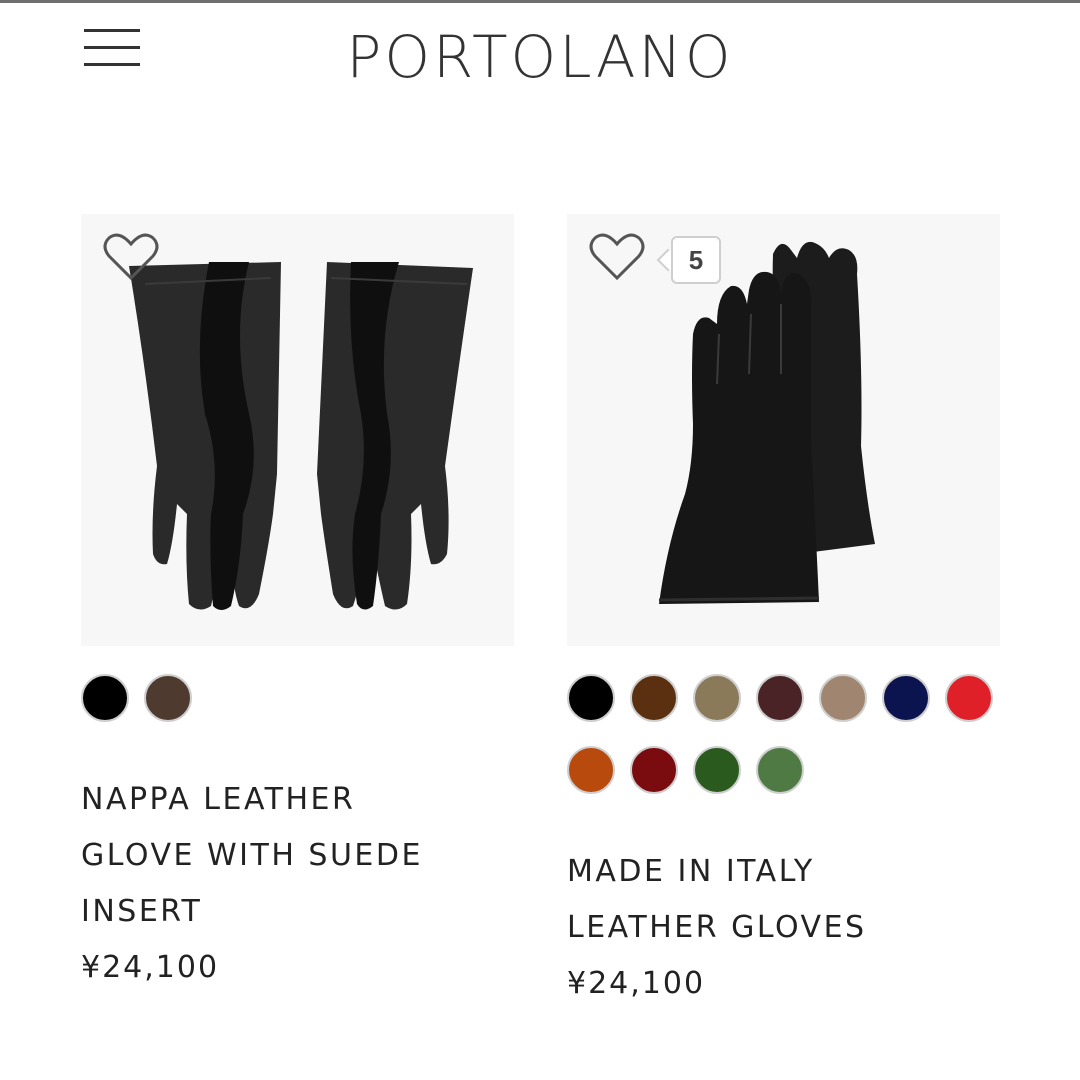  I want to click on product-title-line: LEATHER GLOVES, so click(787, 928).